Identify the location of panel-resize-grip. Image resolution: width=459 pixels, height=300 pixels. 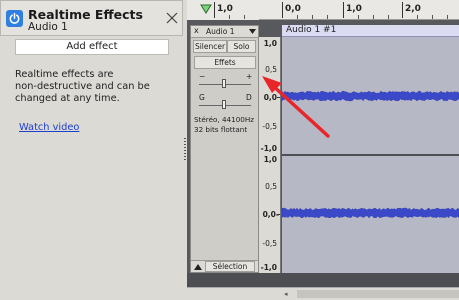
(185, 150).